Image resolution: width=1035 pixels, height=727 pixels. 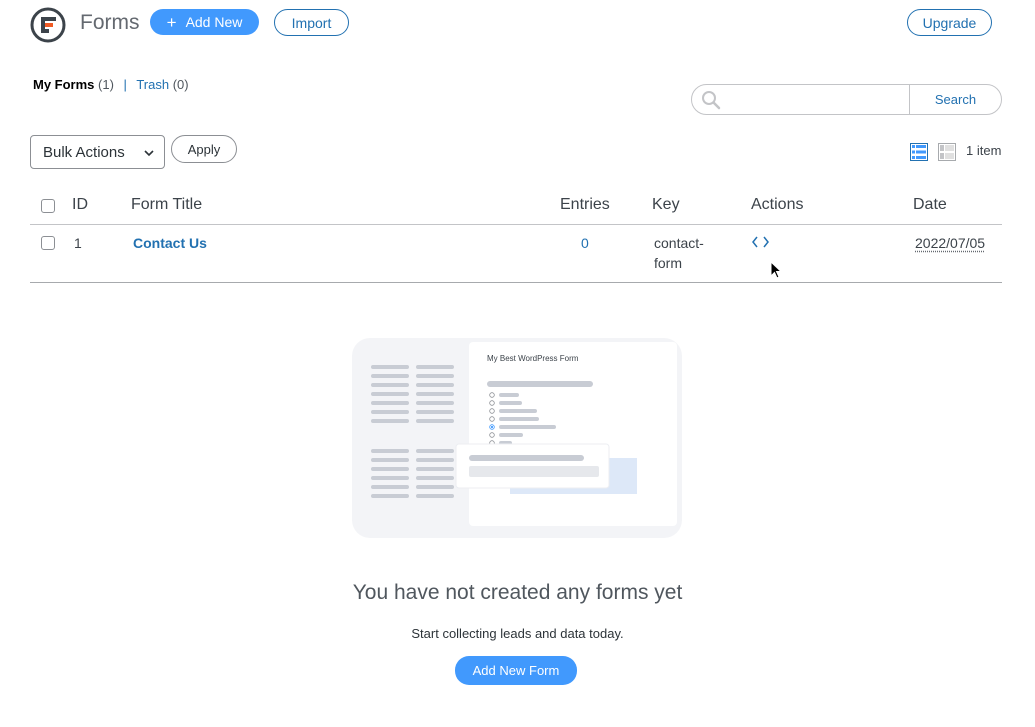 What do you see at coordinates (517, 437) in the screenshot?
I see `empty-state-illustration: My Best WordPress Form` at bounding box center [517, 437].